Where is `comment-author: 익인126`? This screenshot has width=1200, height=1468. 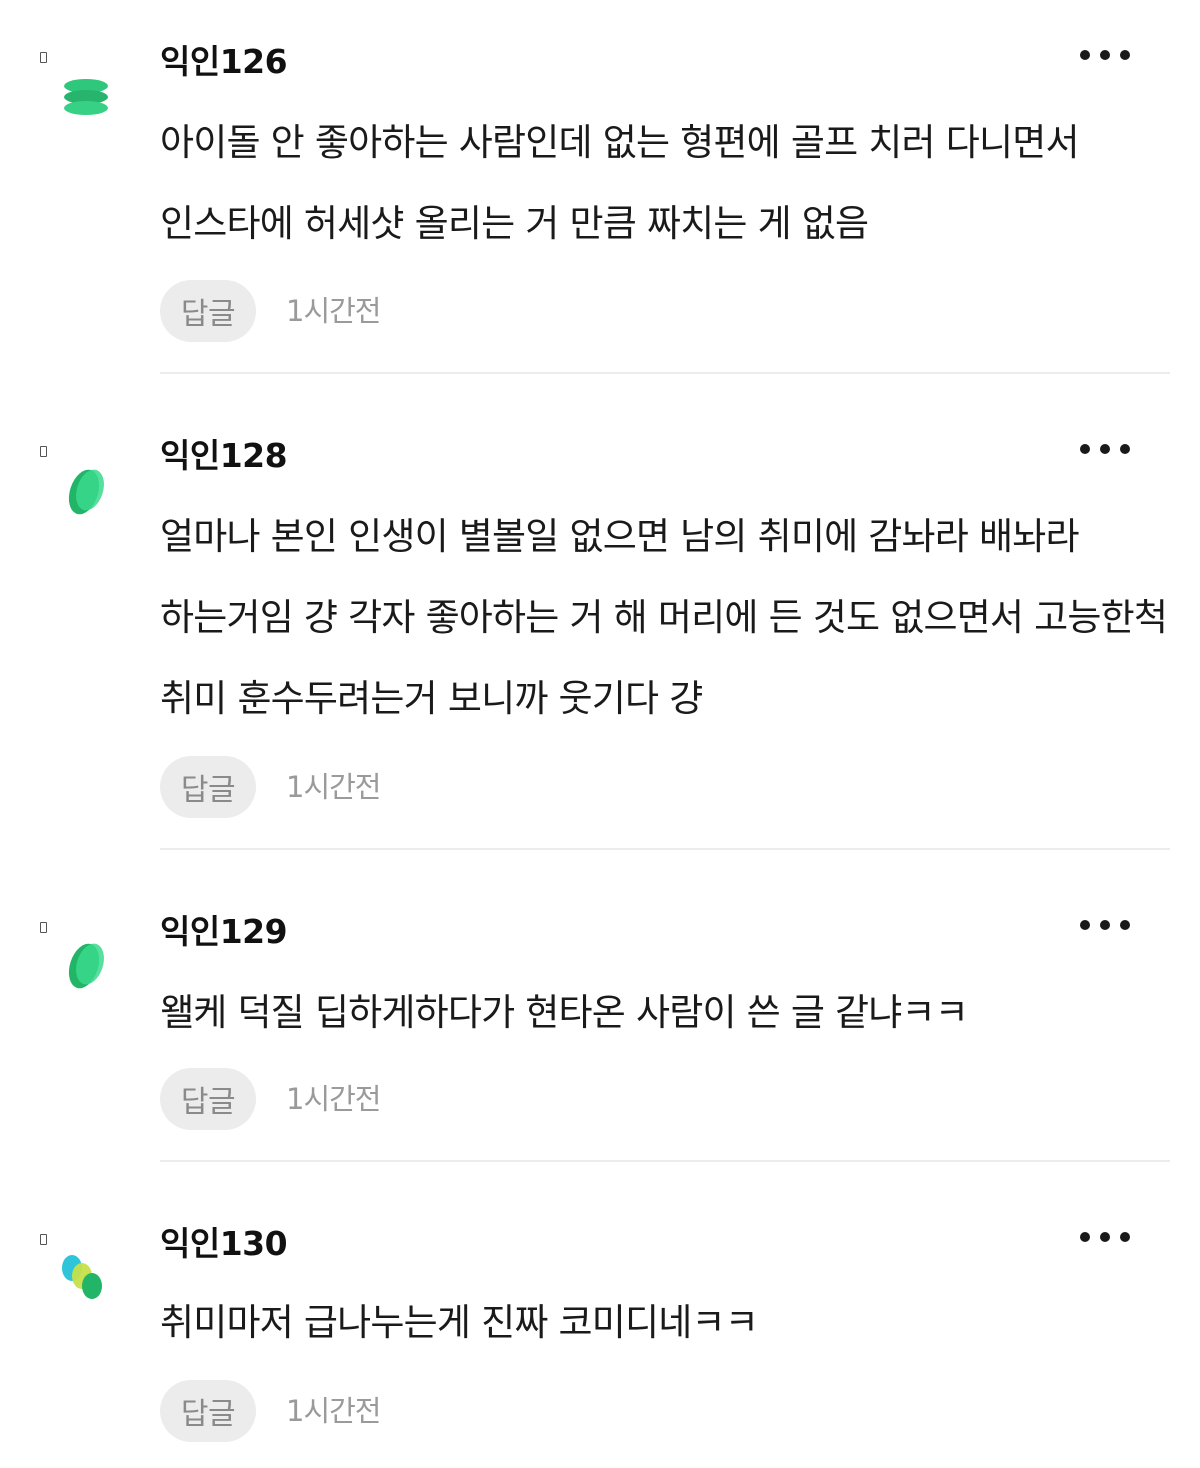 comment-author: 익인126 is located at coordinates (224, 61).